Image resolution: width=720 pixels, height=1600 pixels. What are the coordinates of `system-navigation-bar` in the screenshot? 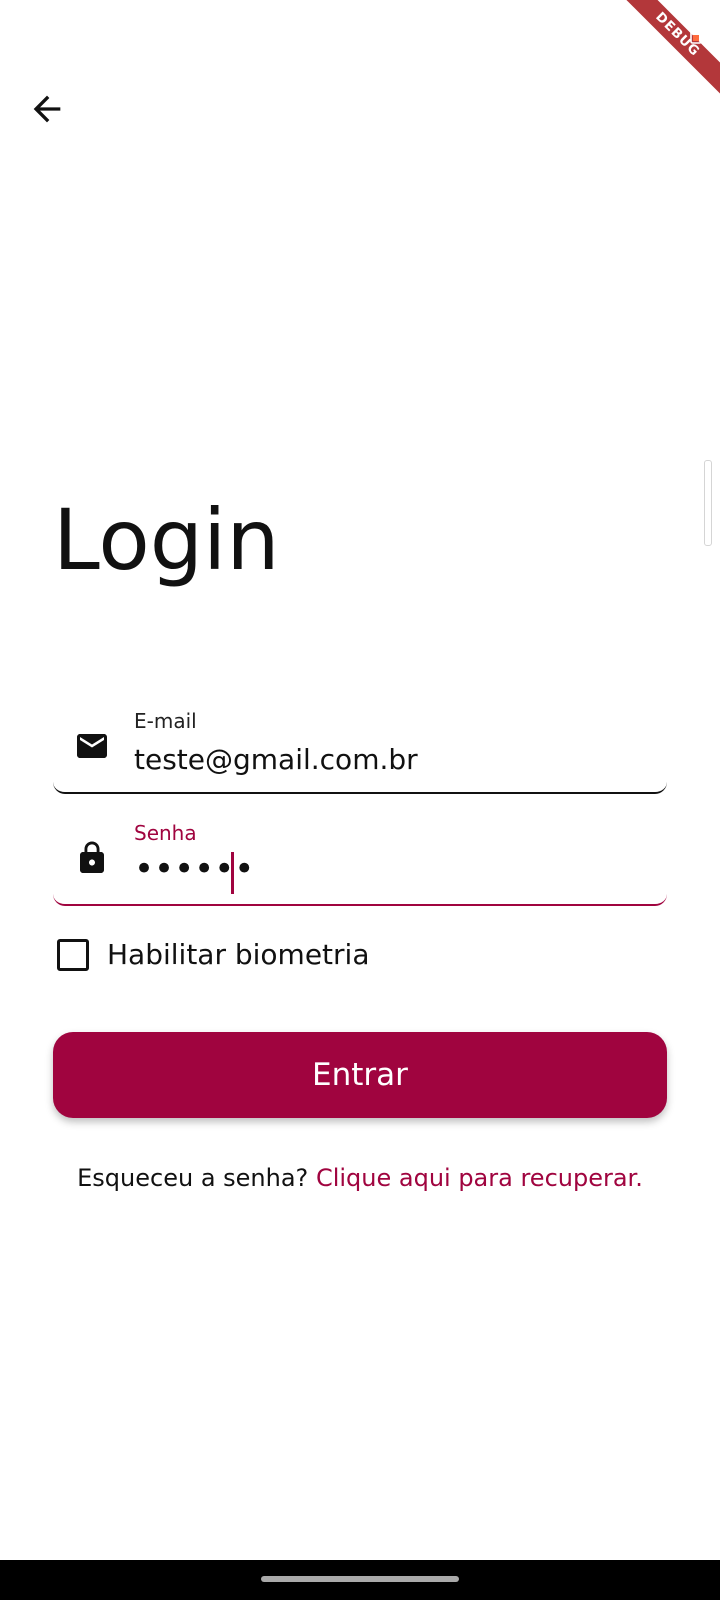 It's located at (360, 1580).